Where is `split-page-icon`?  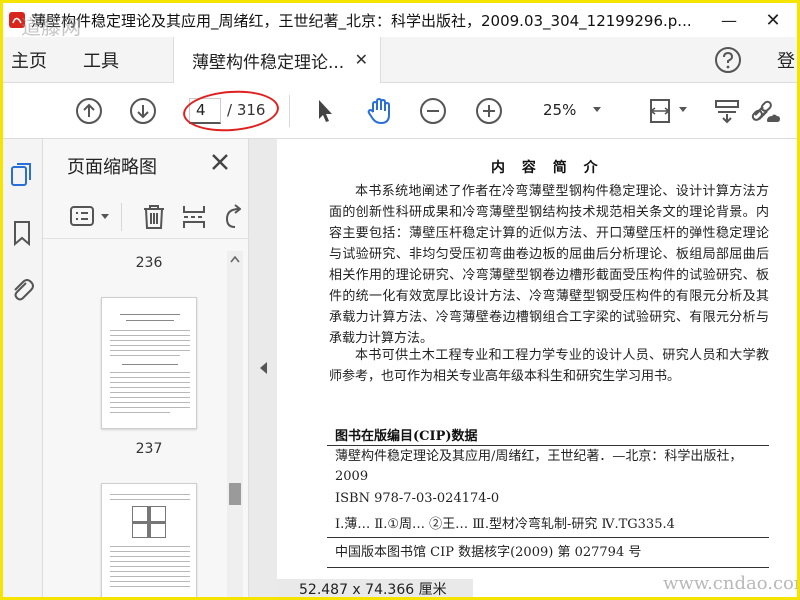
split-page-icon is located at coordinates (194, 217).